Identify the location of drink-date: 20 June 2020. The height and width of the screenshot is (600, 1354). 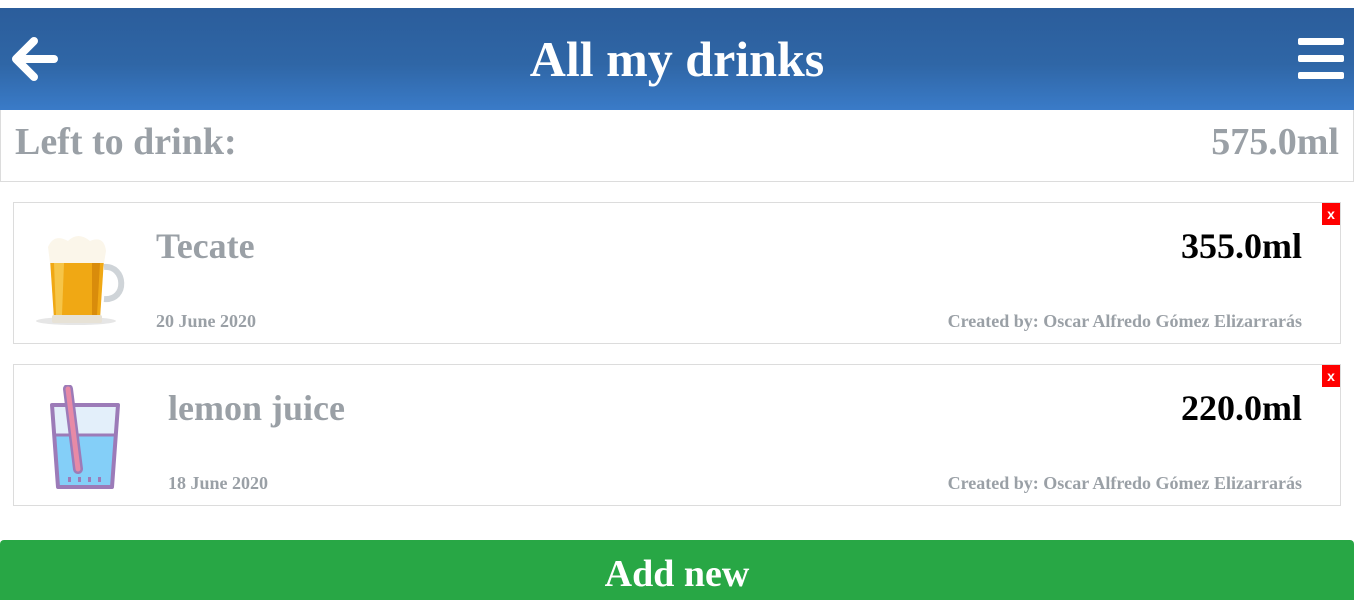
(206, 321).